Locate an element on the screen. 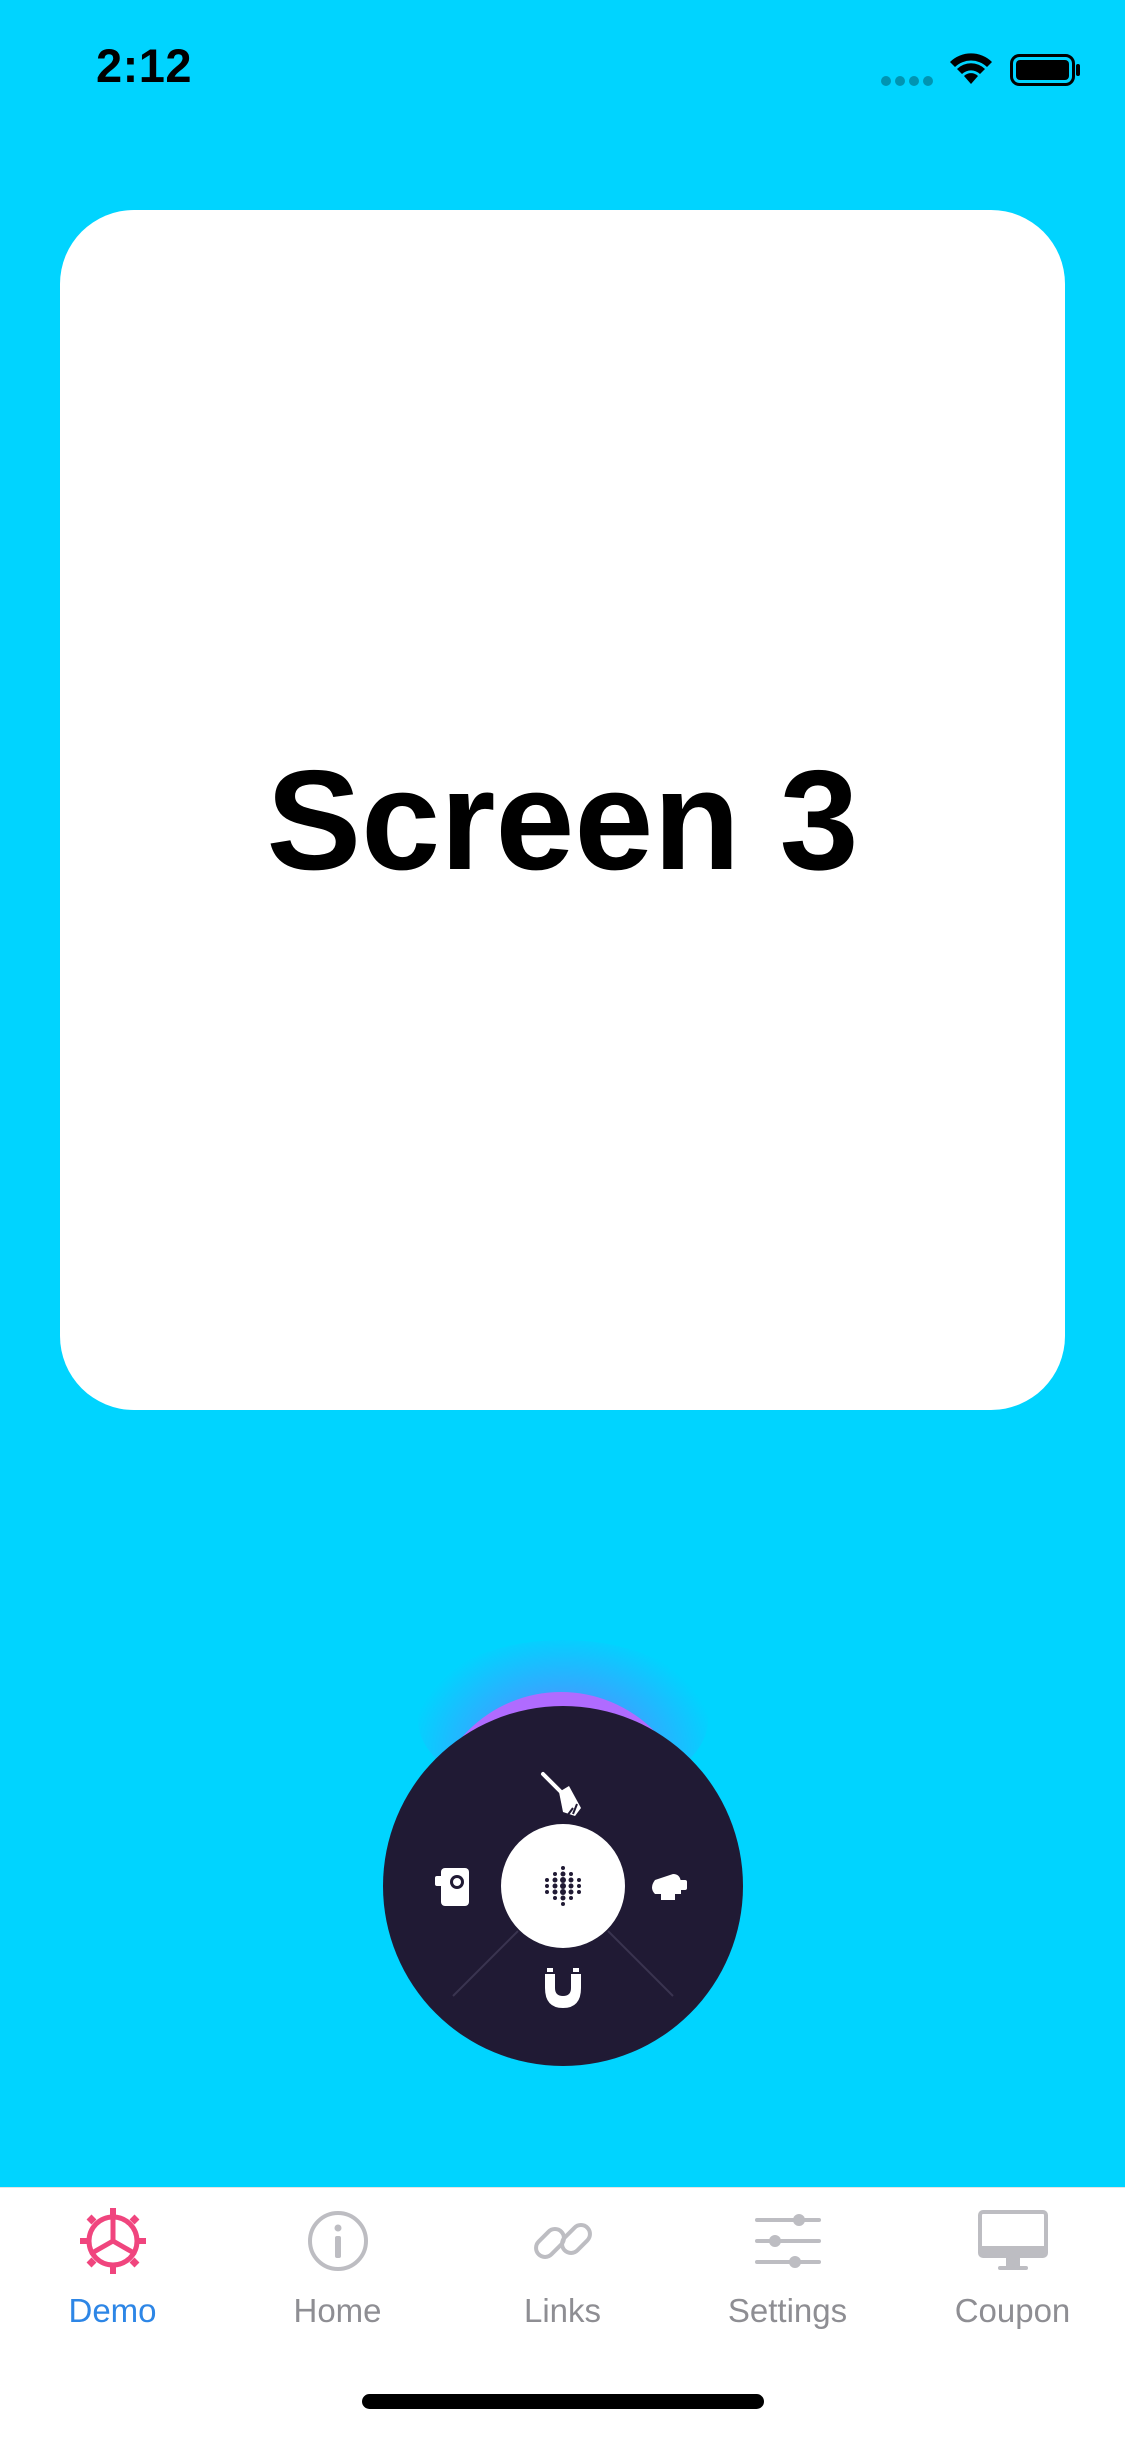  cellular-signal-icon is located at coordinates (908, 83).